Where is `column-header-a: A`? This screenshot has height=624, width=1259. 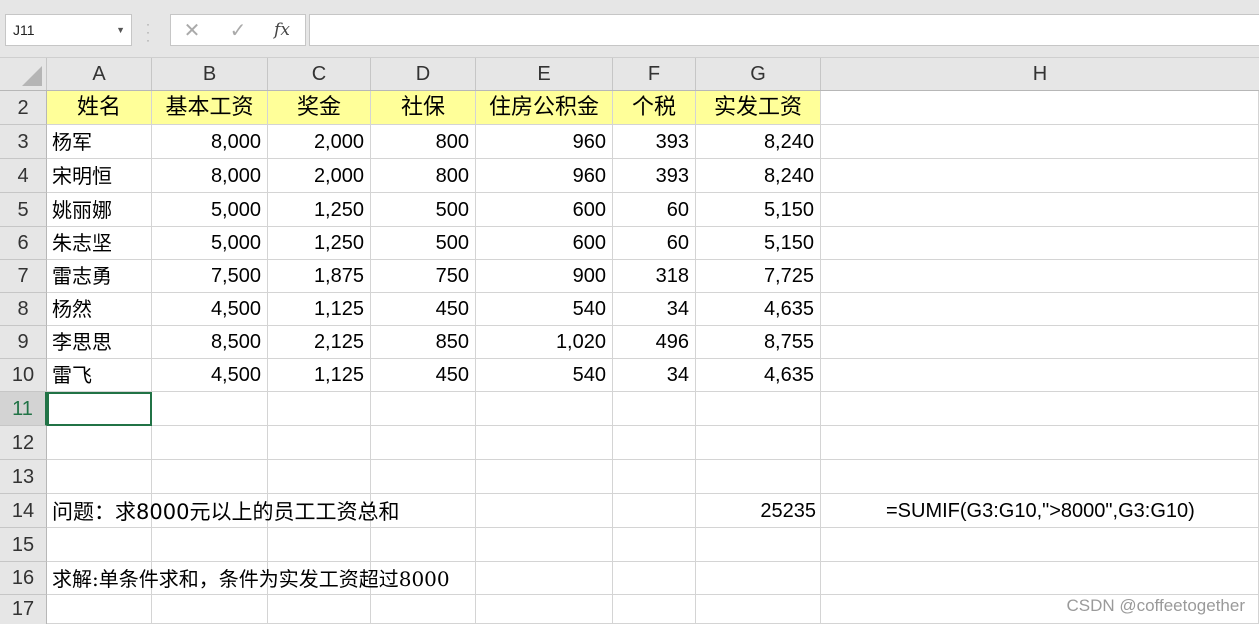 column-header-a: A is located at coordinates (99, 74).